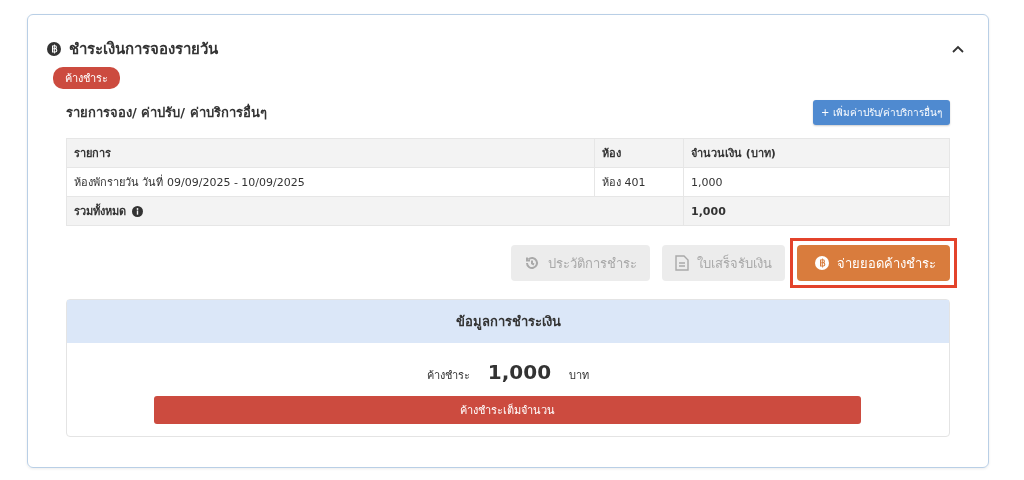  I want to click on panel-header: ข้อมูลการชำระเงิน, so click(508, 321).